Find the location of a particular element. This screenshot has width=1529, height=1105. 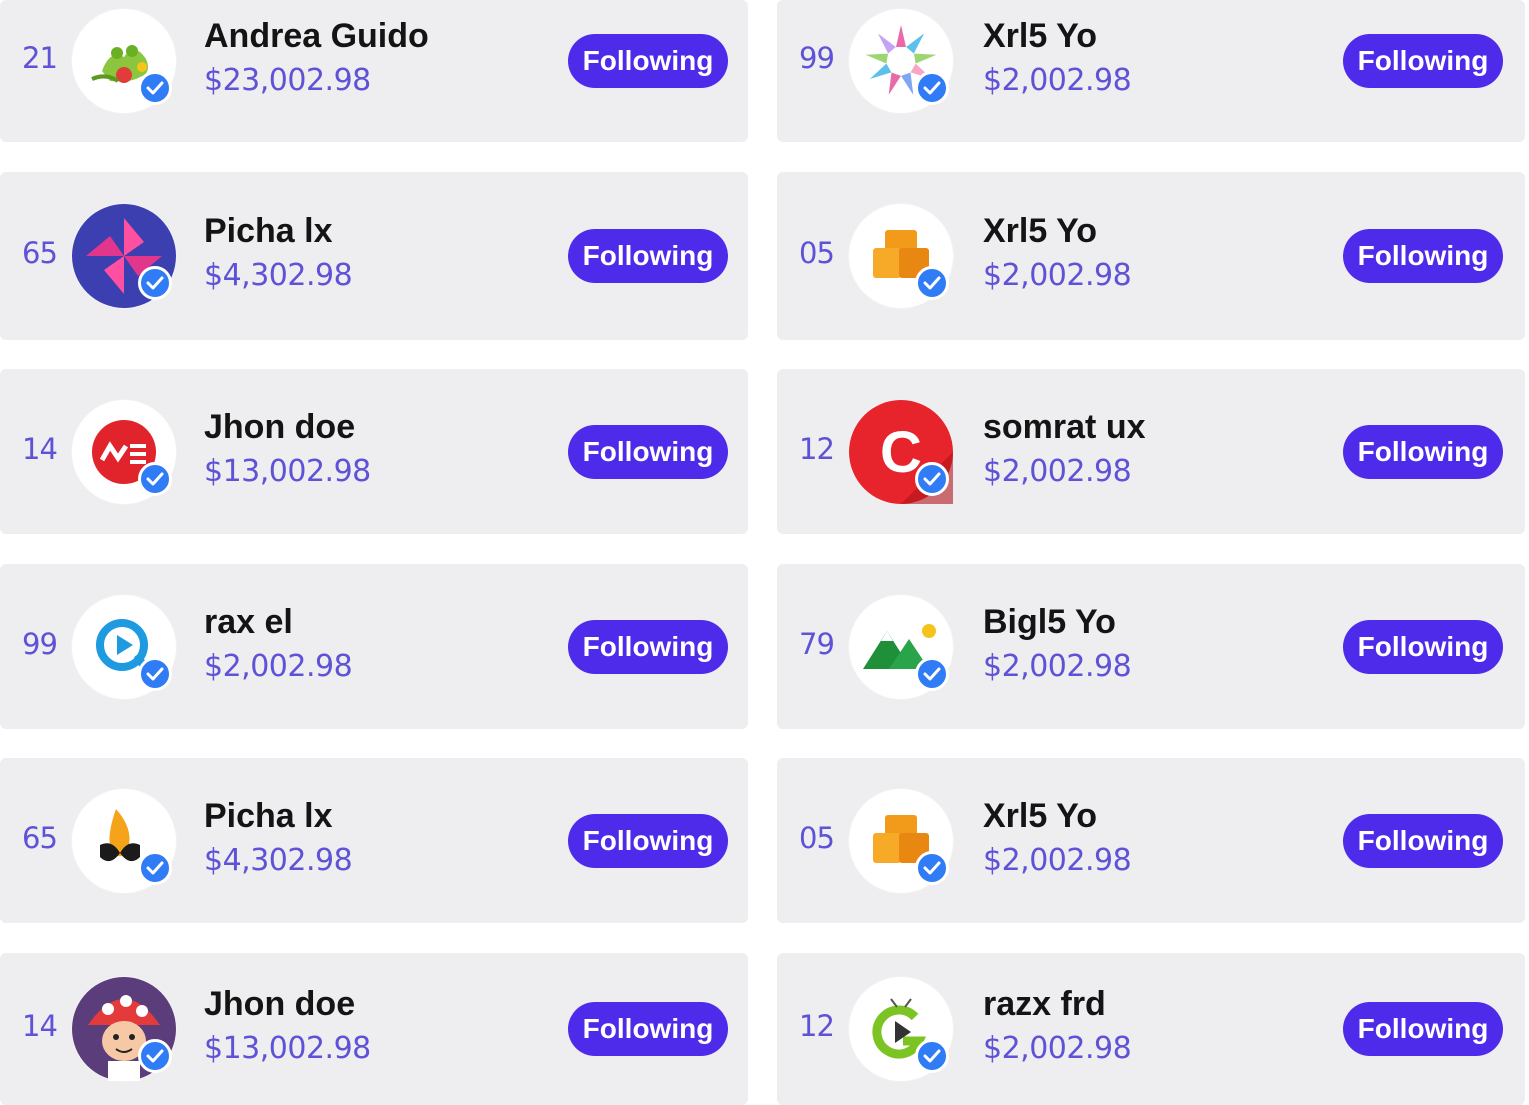

user-name: somrat ux is located at coordinates (1064, 427).